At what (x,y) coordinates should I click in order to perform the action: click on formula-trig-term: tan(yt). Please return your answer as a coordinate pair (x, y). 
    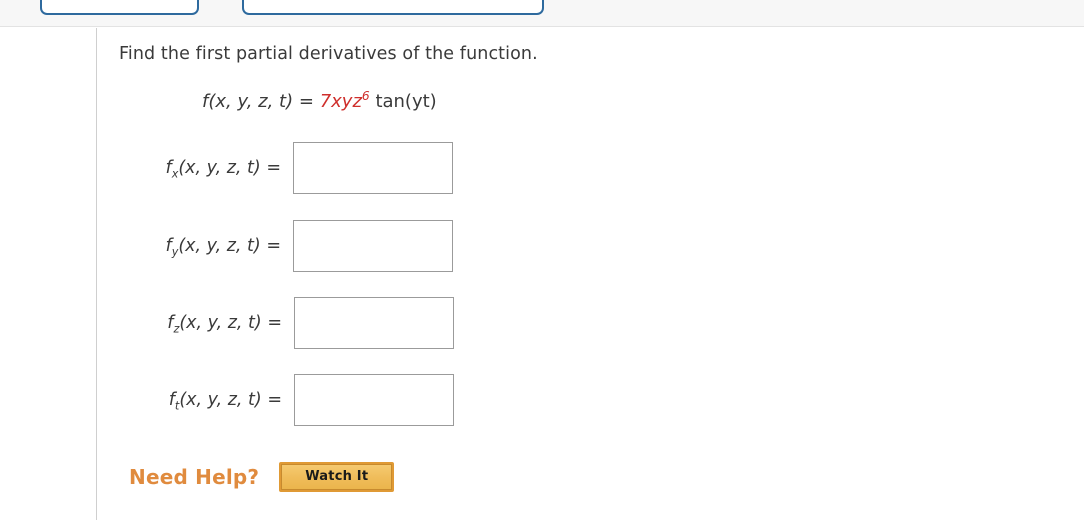
    Looking at the image, I should click on (406, 101).